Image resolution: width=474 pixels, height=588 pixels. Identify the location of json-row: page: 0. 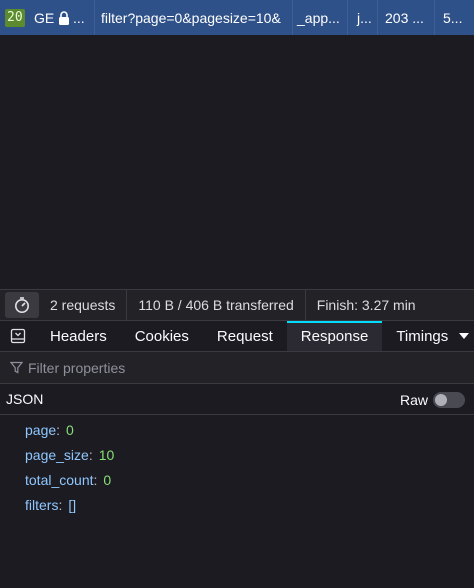
(69, 429).